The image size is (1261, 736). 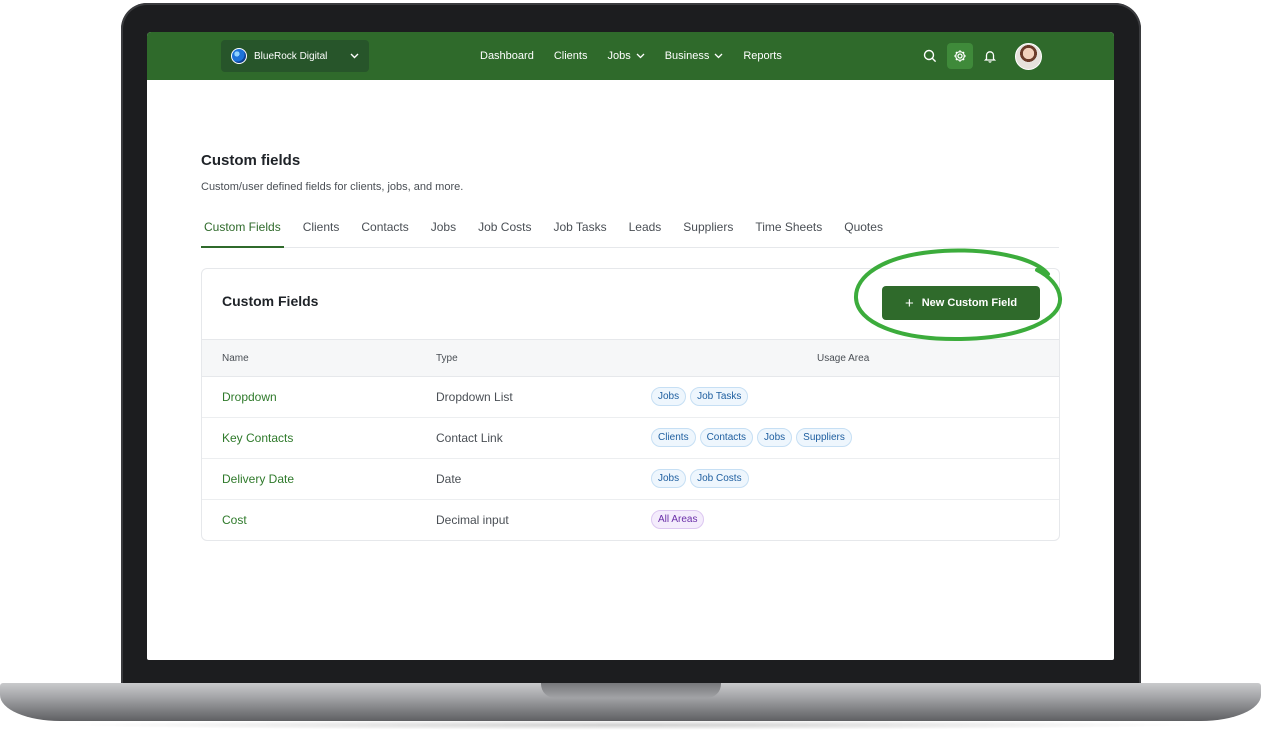 I want to click on field-name-link: Cost, so click(x=234, y=520).